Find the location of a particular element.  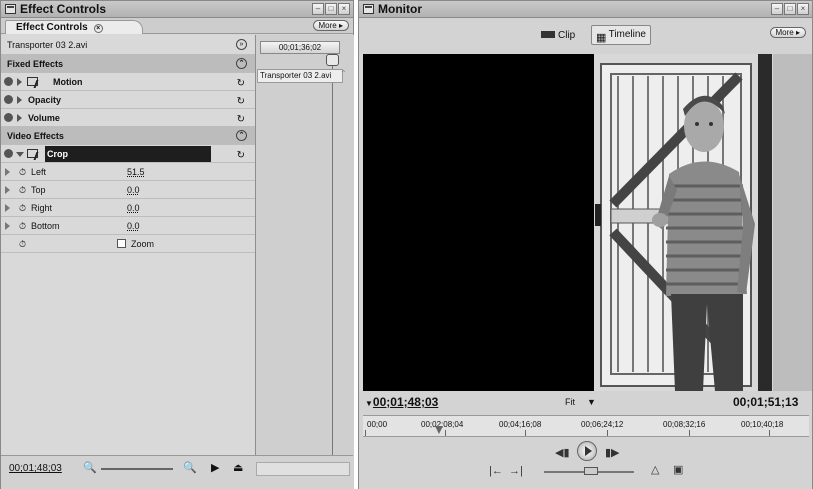

zoom-slider is located at coordinates (137, 469).